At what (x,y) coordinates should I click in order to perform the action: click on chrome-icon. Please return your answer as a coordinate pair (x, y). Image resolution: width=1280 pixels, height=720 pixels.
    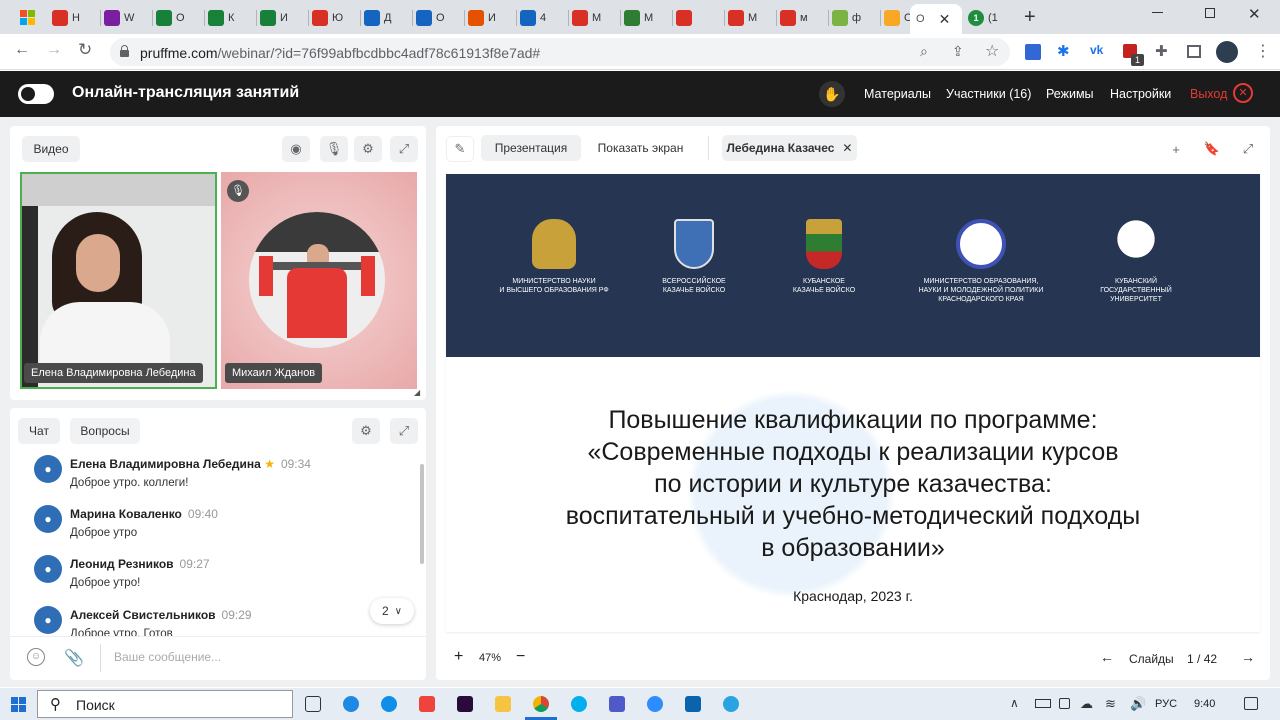
    Looking at the image, I should click on (541, 704).